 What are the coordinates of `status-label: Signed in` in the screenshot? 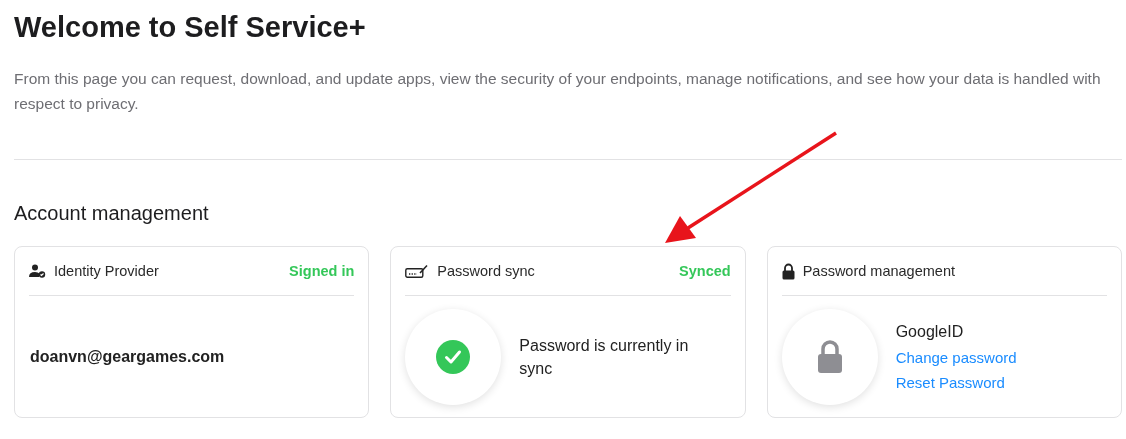 It's located at (322, 271).